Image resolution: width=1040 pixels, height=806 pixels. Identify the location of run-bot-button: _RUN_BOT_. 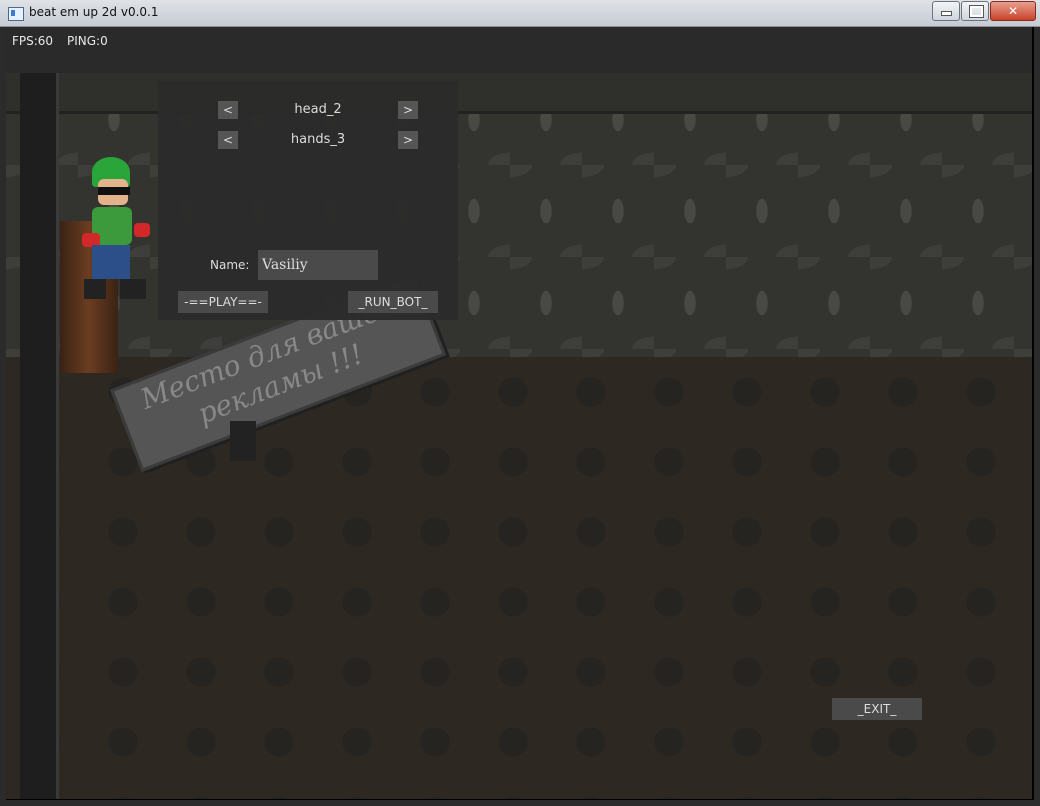
(393, 302).